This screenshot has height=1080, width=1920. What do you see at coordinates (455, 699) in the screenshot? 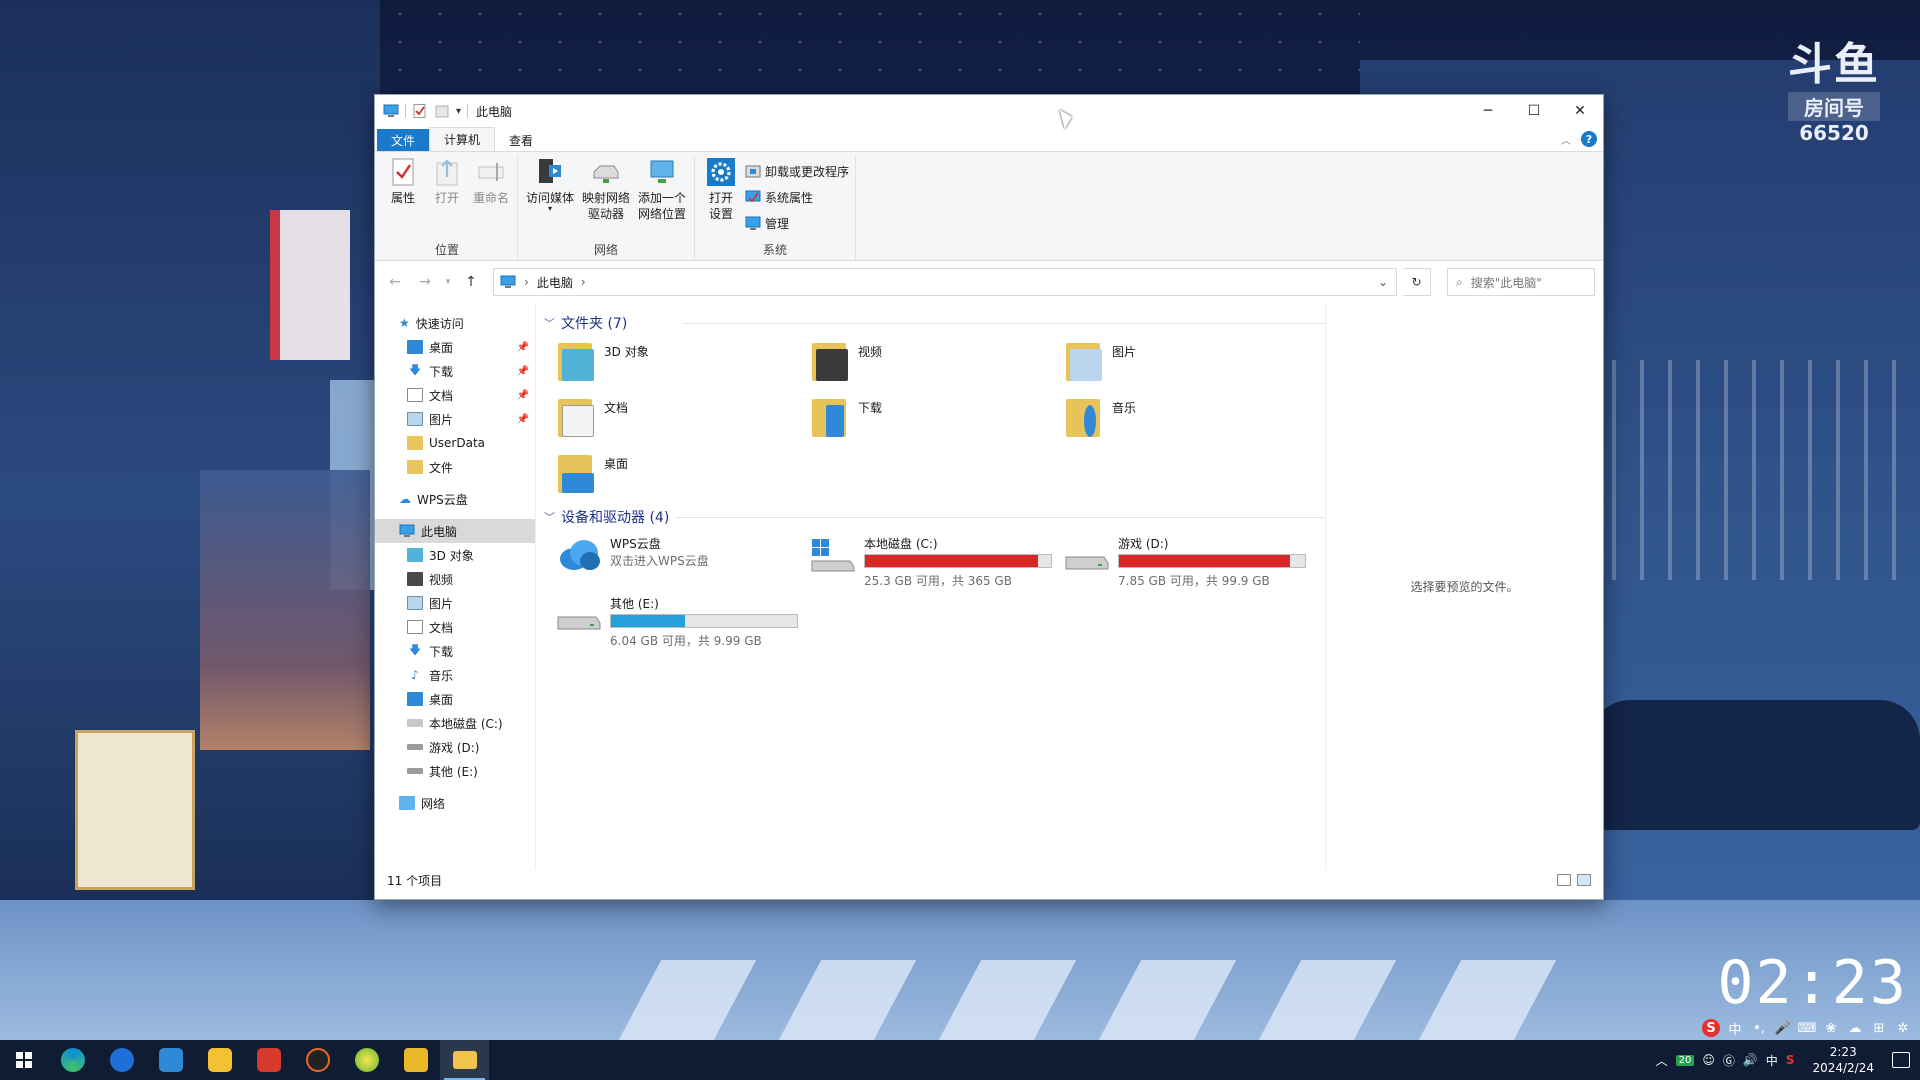
I see `nav-pc-desktop: 桌面` at bounding box center [455, 699].